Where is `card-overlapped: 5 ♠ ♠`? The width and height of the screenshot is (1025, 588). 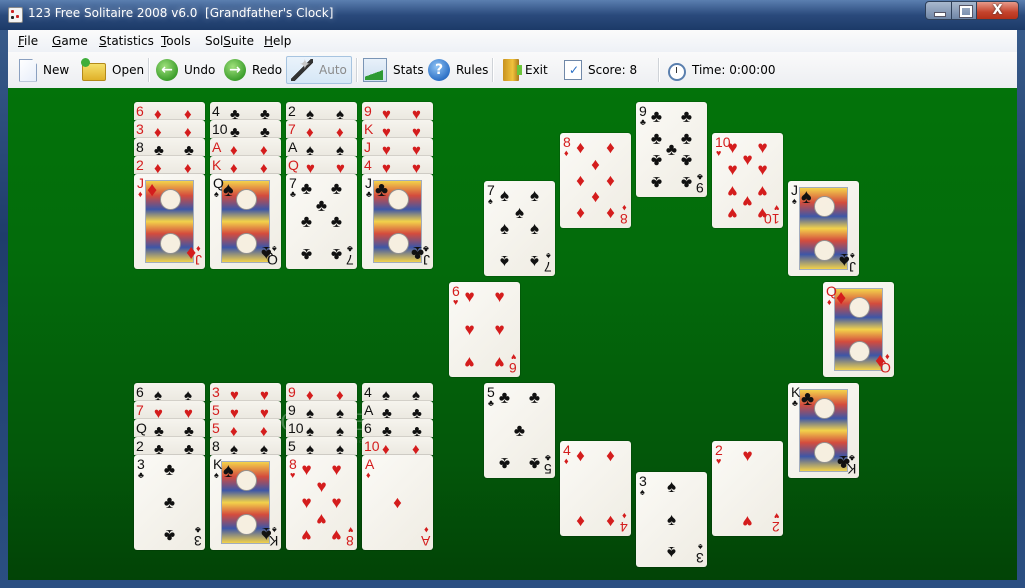 card-overlapped: 5 ♠ ♠ is located at coordinates (321, 446).